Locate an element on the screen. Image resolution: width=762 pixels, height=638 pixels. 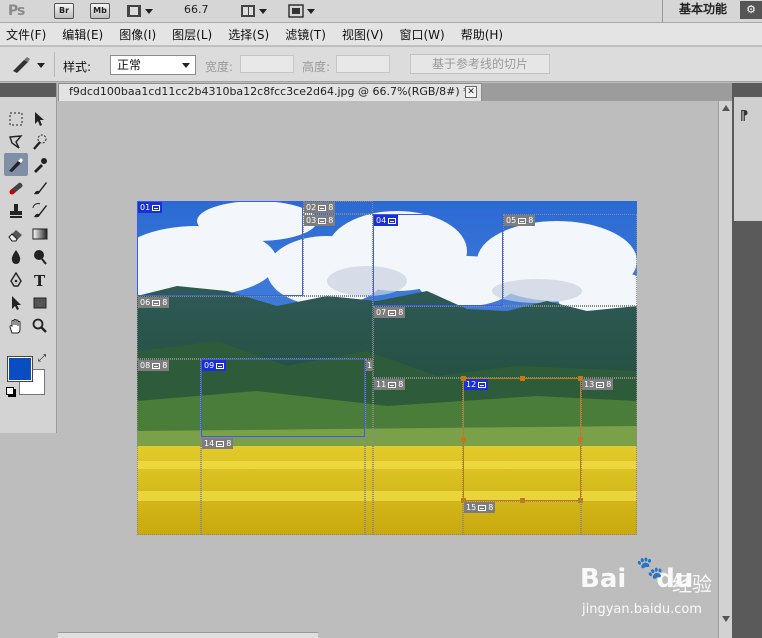
dodge-icon is located at coordinates (40, 257).